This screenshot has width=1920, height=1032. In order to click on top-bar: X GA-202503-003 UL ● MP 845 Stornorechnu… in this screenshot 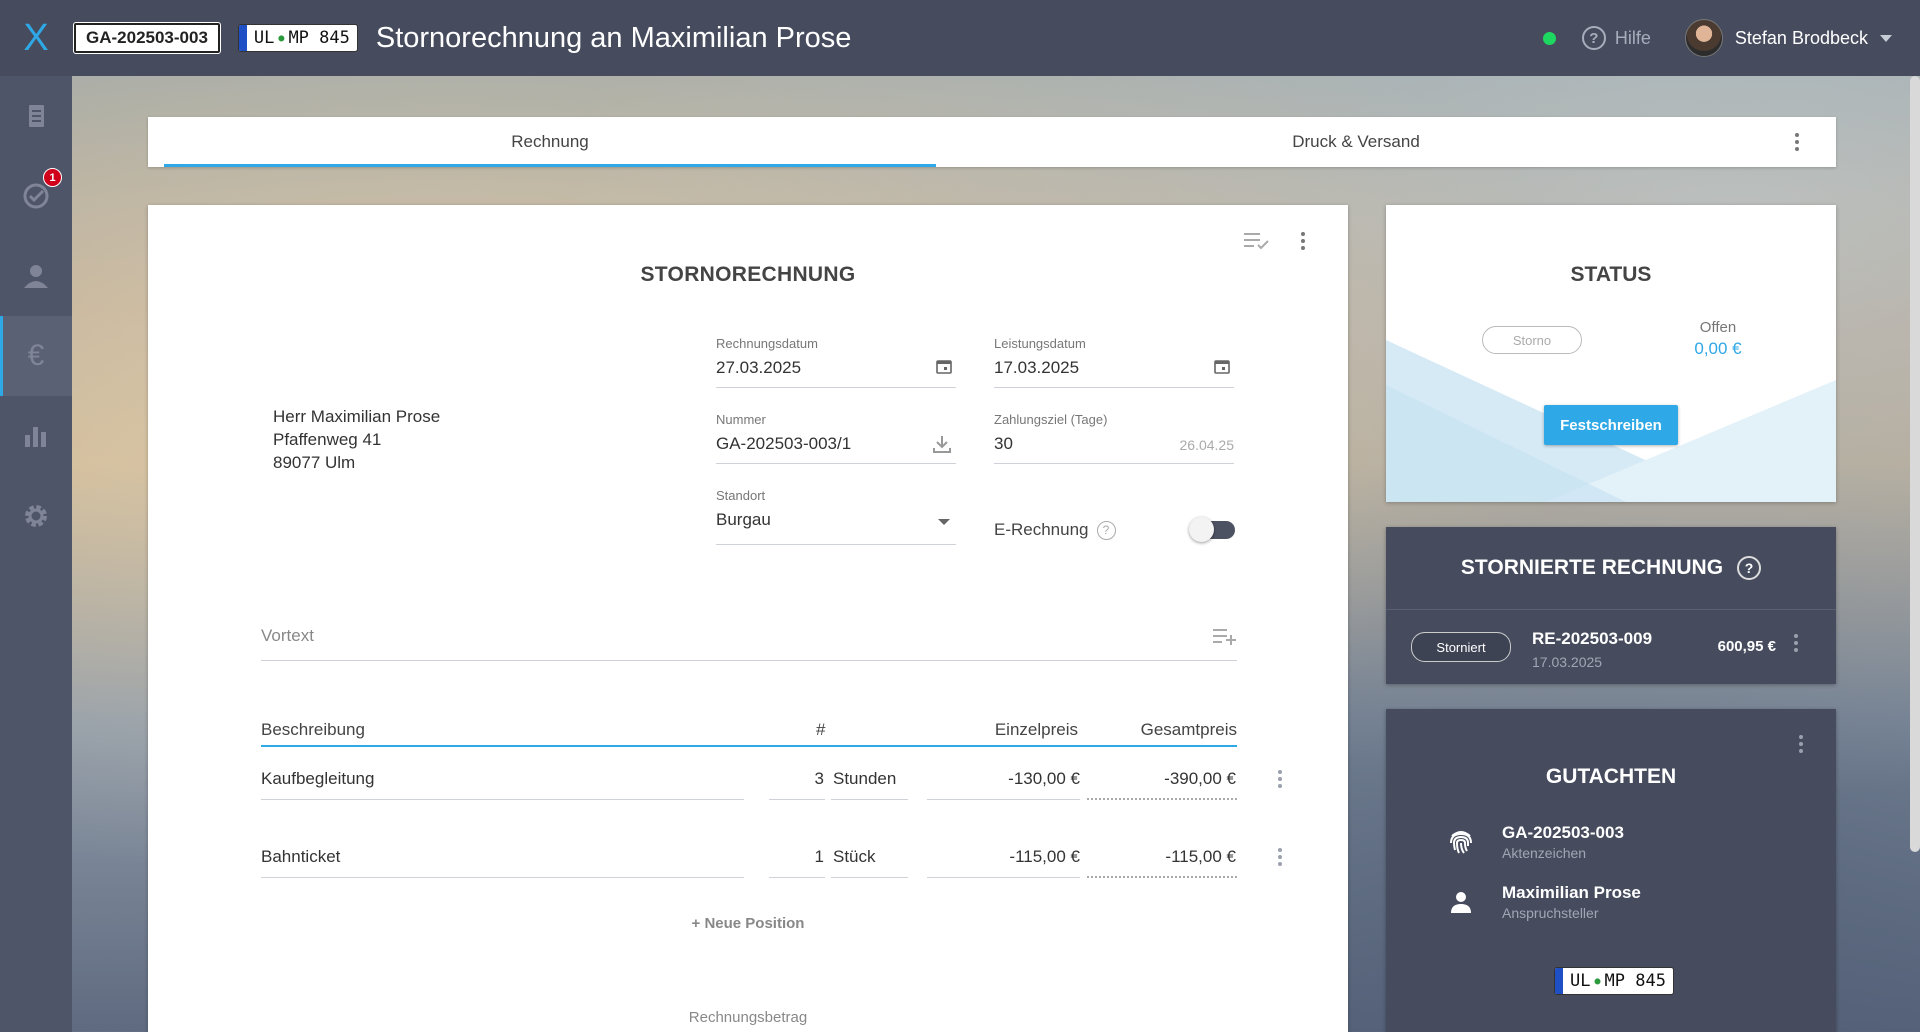, I will do `click(960, 38)`.